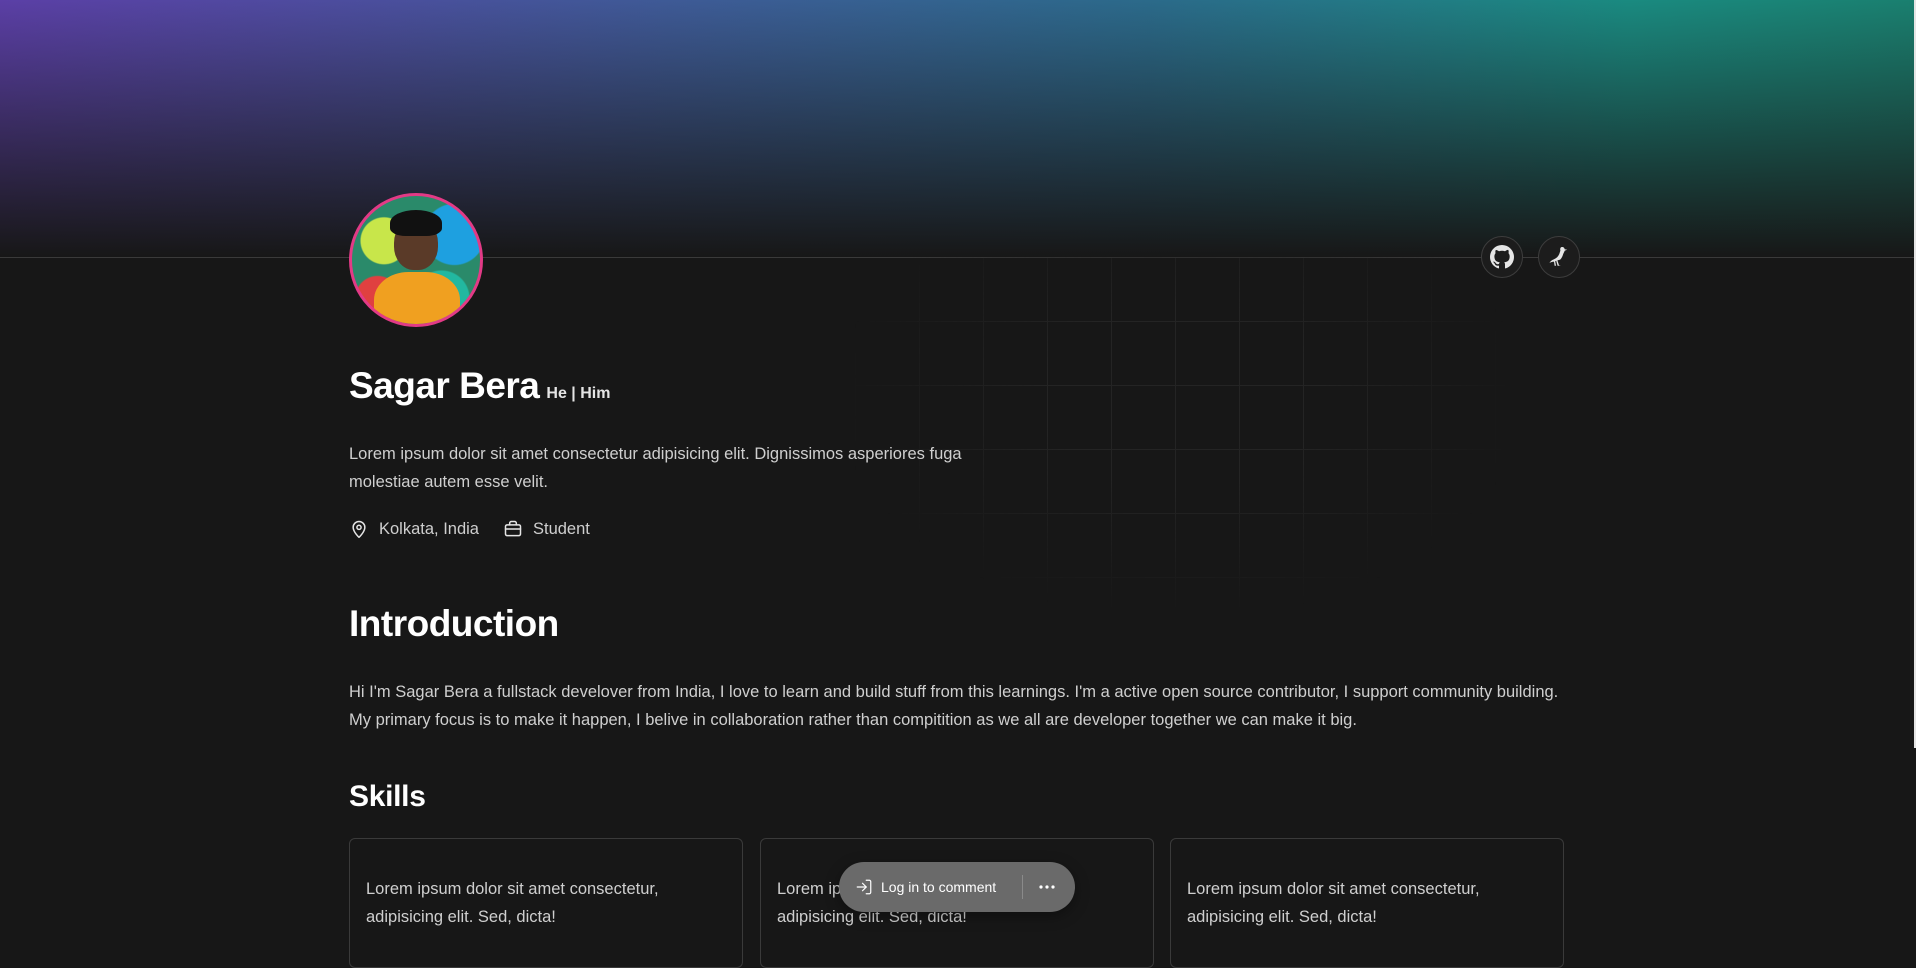 This screenshot has height=968, width=1916. I want to click on comment-bar: Log in to comment, so click(957, 887).